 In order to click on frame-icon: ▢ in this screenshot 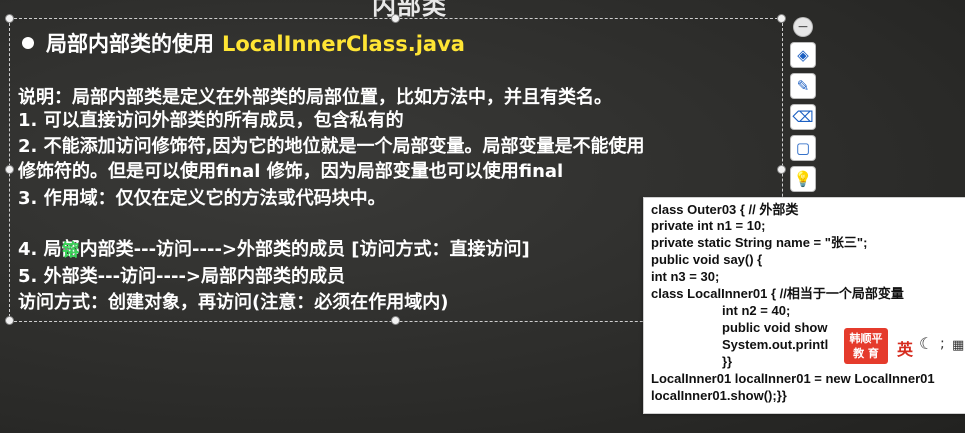, I will do `click(803, 148)`.